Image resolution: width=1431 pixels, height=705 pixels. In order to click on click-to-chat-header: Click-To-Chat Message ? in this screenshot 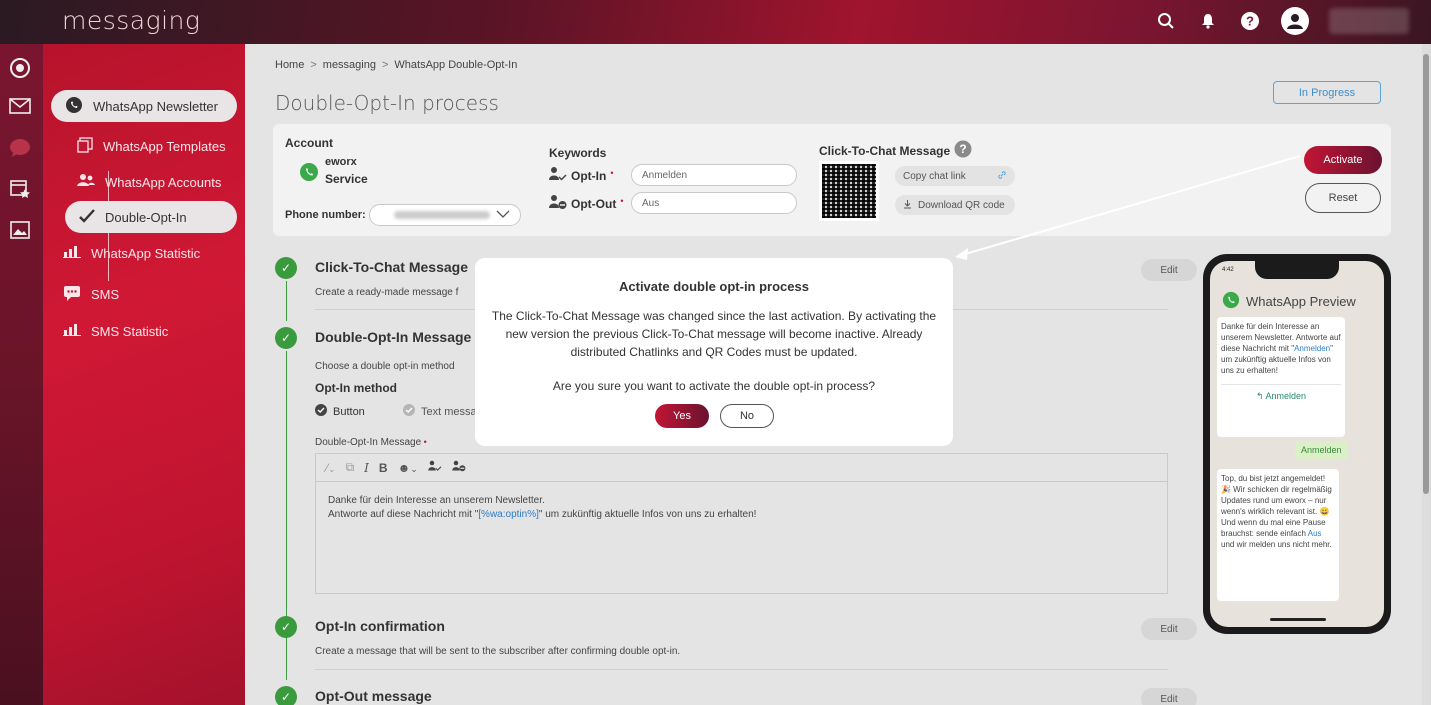, I will do `click(895, 150)`.